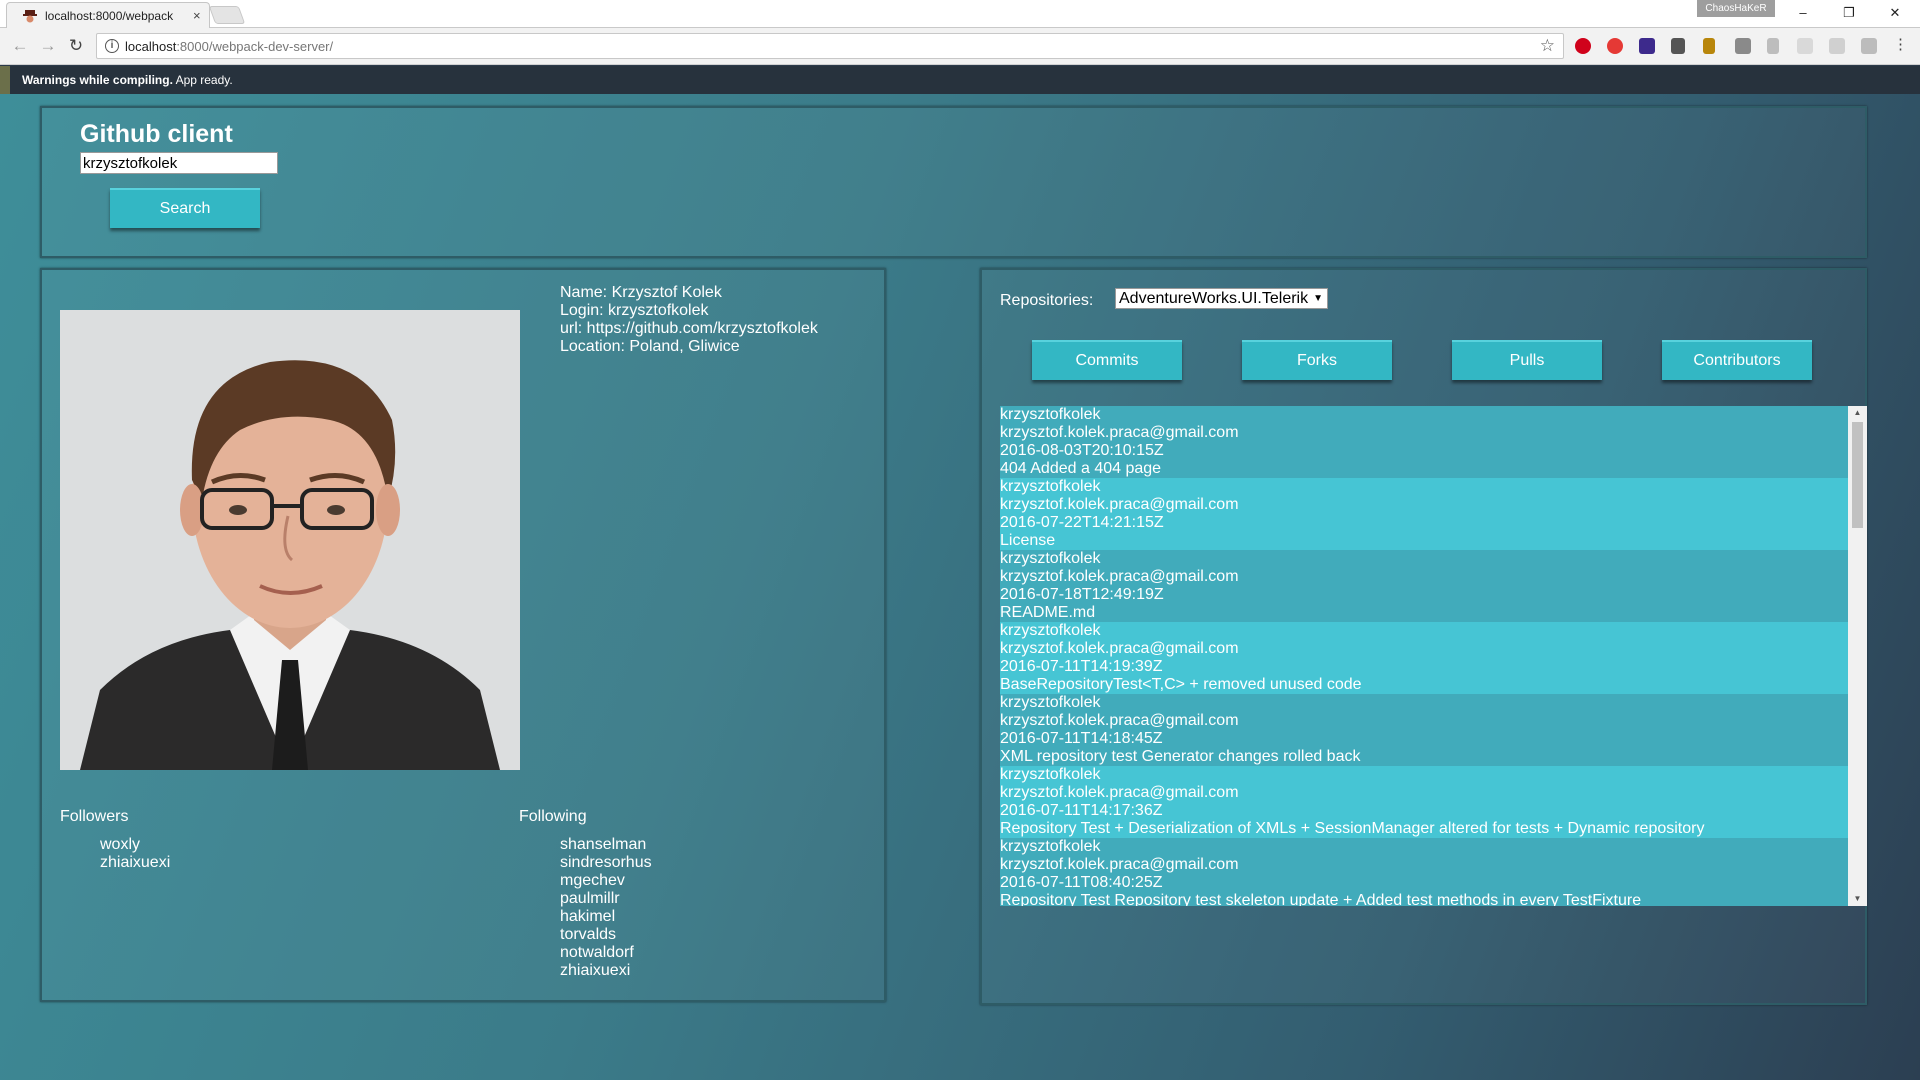 The width and height of the screenshot is (1920, 1080). Describe the element at coordinates (5, 80) in the screenshot. I see `status-accent` at that location.